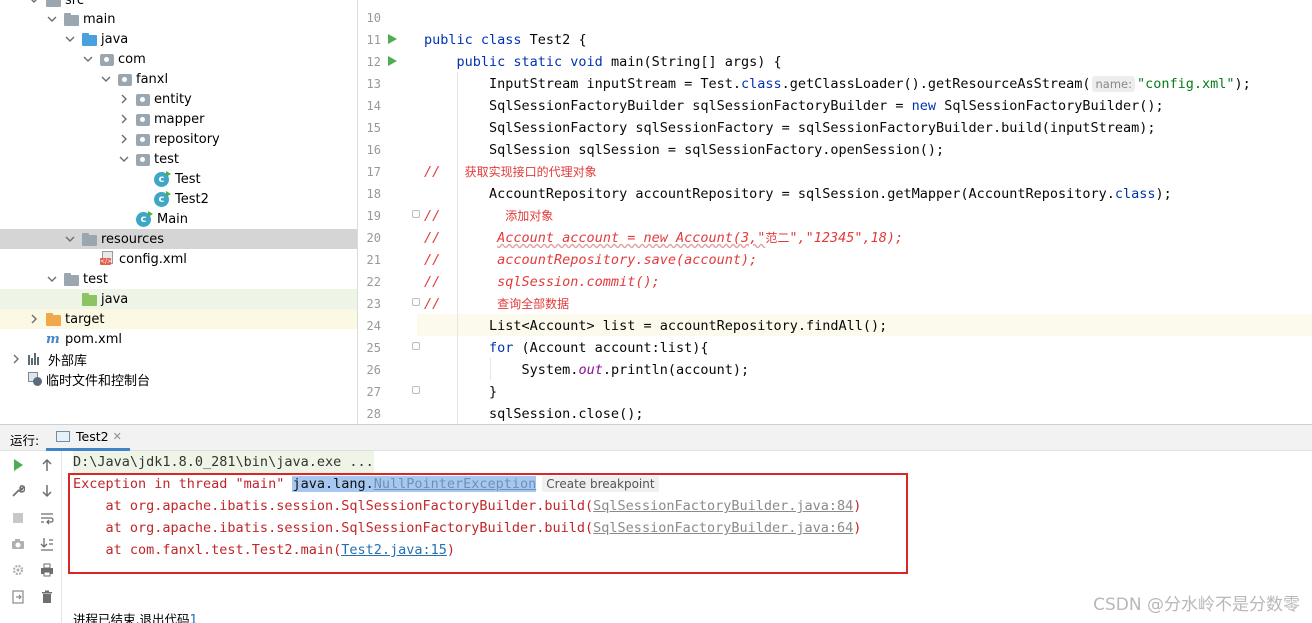 The image size is (1312, 623). I want to click on code-line-21: // accountRepository.save(account);, so click(591, 260).